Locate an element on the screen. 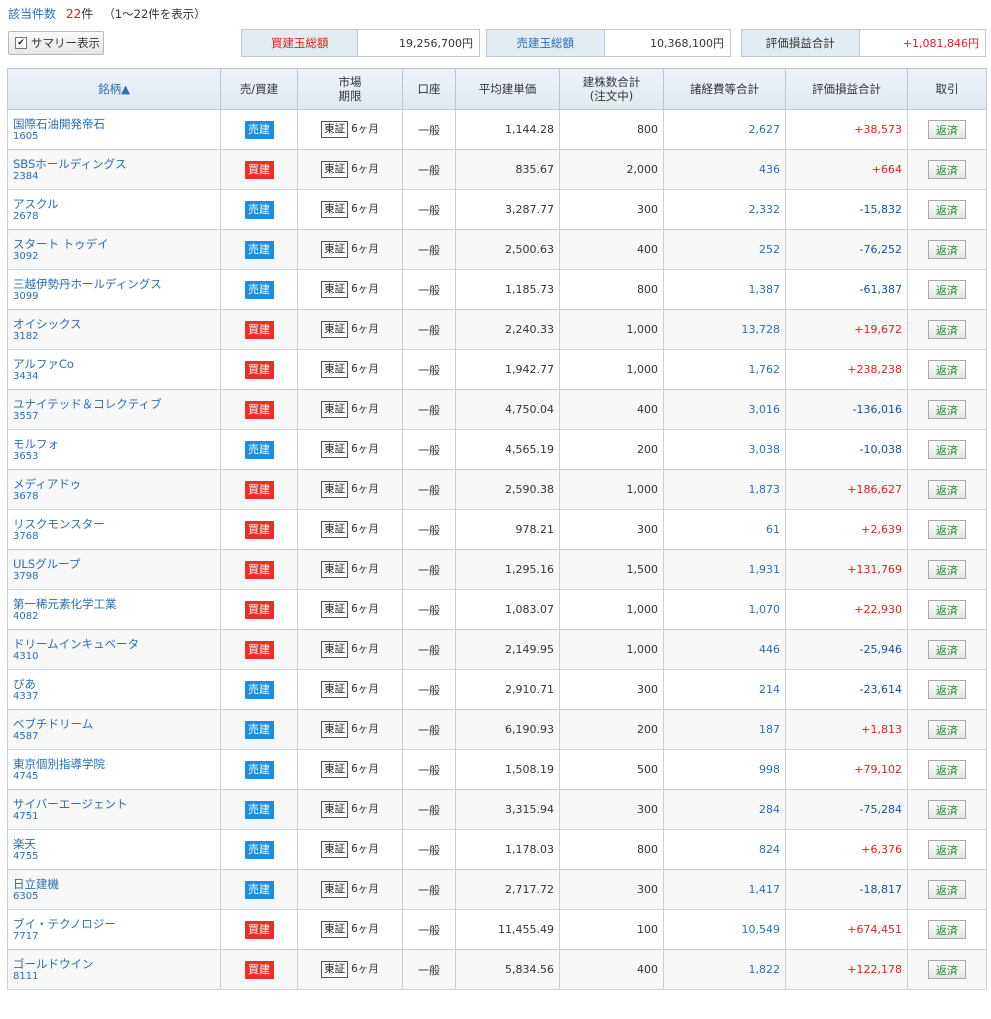 The height and width of the screenshot is (1019, 991). stock-name-link: 楽天 is located at coordinates (114, 844).